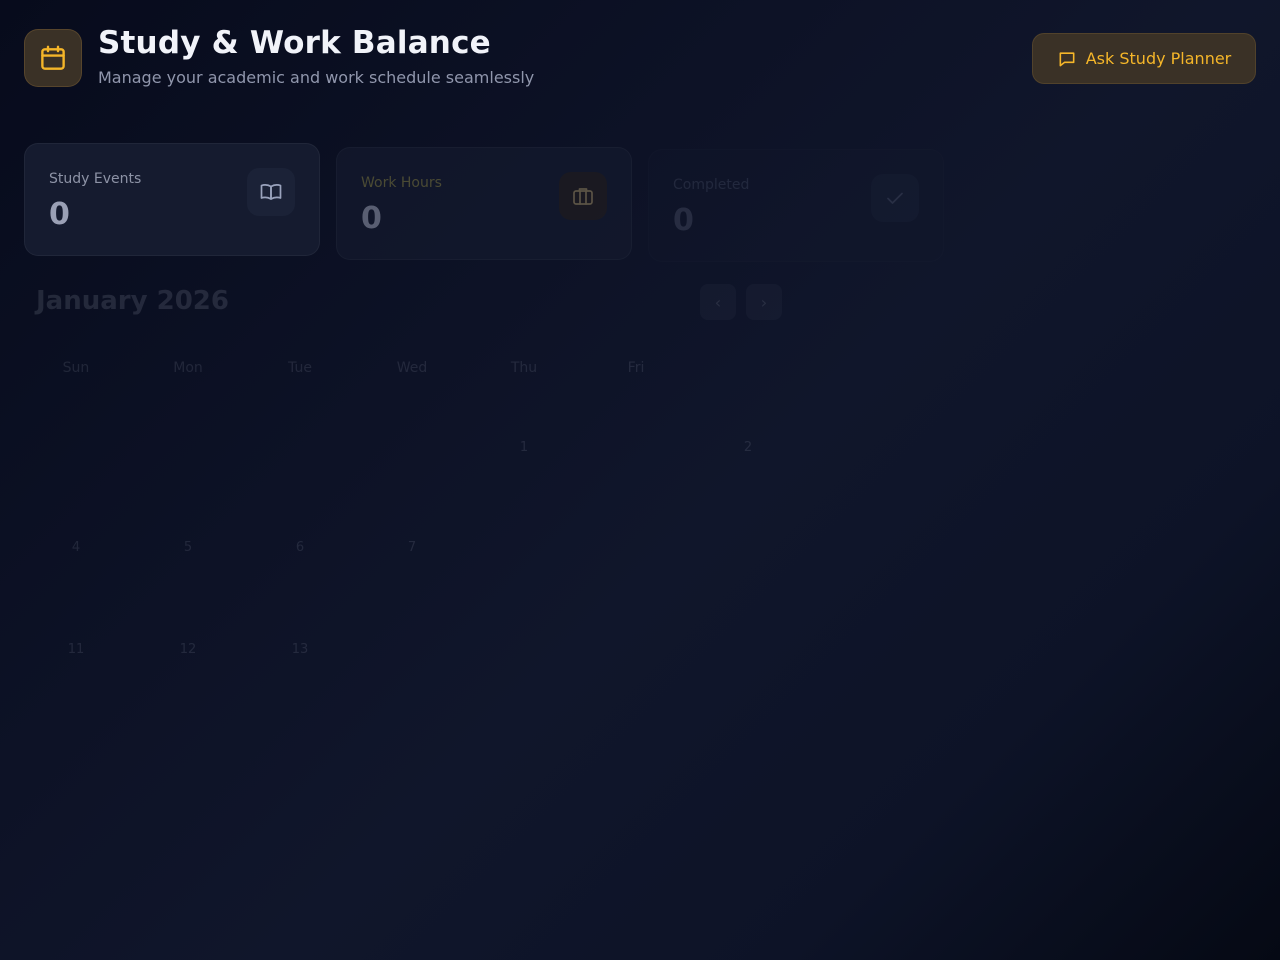  I want to click on weekday-mon: Mon, so click(188, 368).